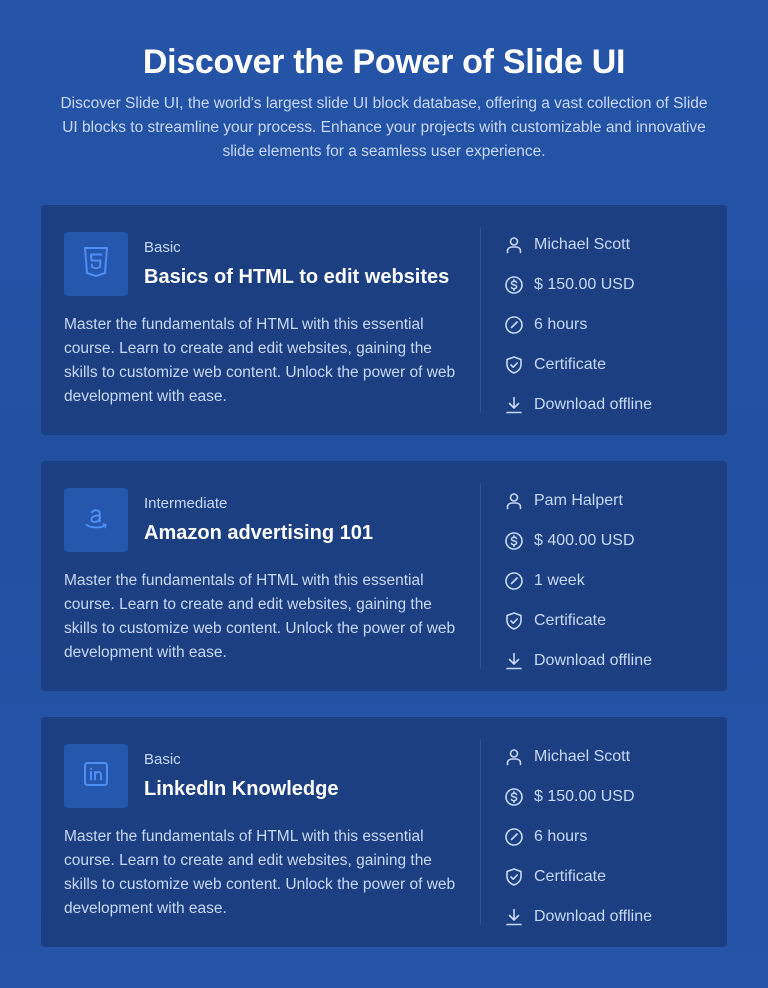 Image resolution: width=768 pixels, height=988 pixels. Describe the element at coordinates (578, 500) in the screenshot. I see `instructor-name: Pam Halpert` at that location.